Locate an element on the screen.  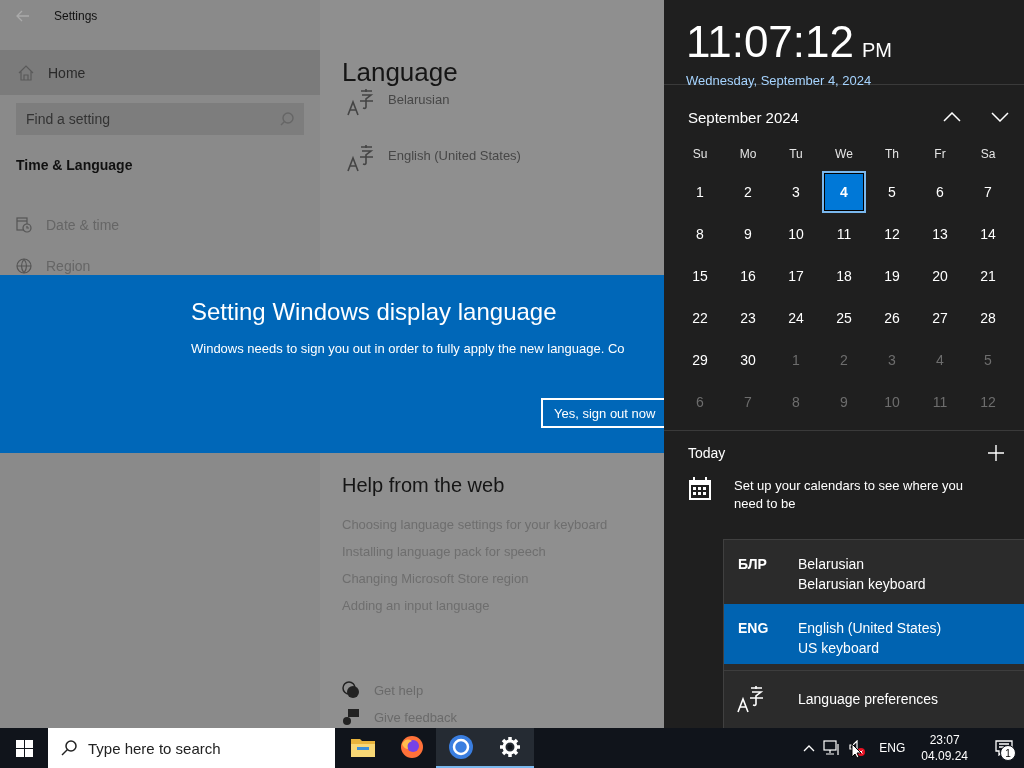
calendar-day: 16 is located at coordinates (748, 276).